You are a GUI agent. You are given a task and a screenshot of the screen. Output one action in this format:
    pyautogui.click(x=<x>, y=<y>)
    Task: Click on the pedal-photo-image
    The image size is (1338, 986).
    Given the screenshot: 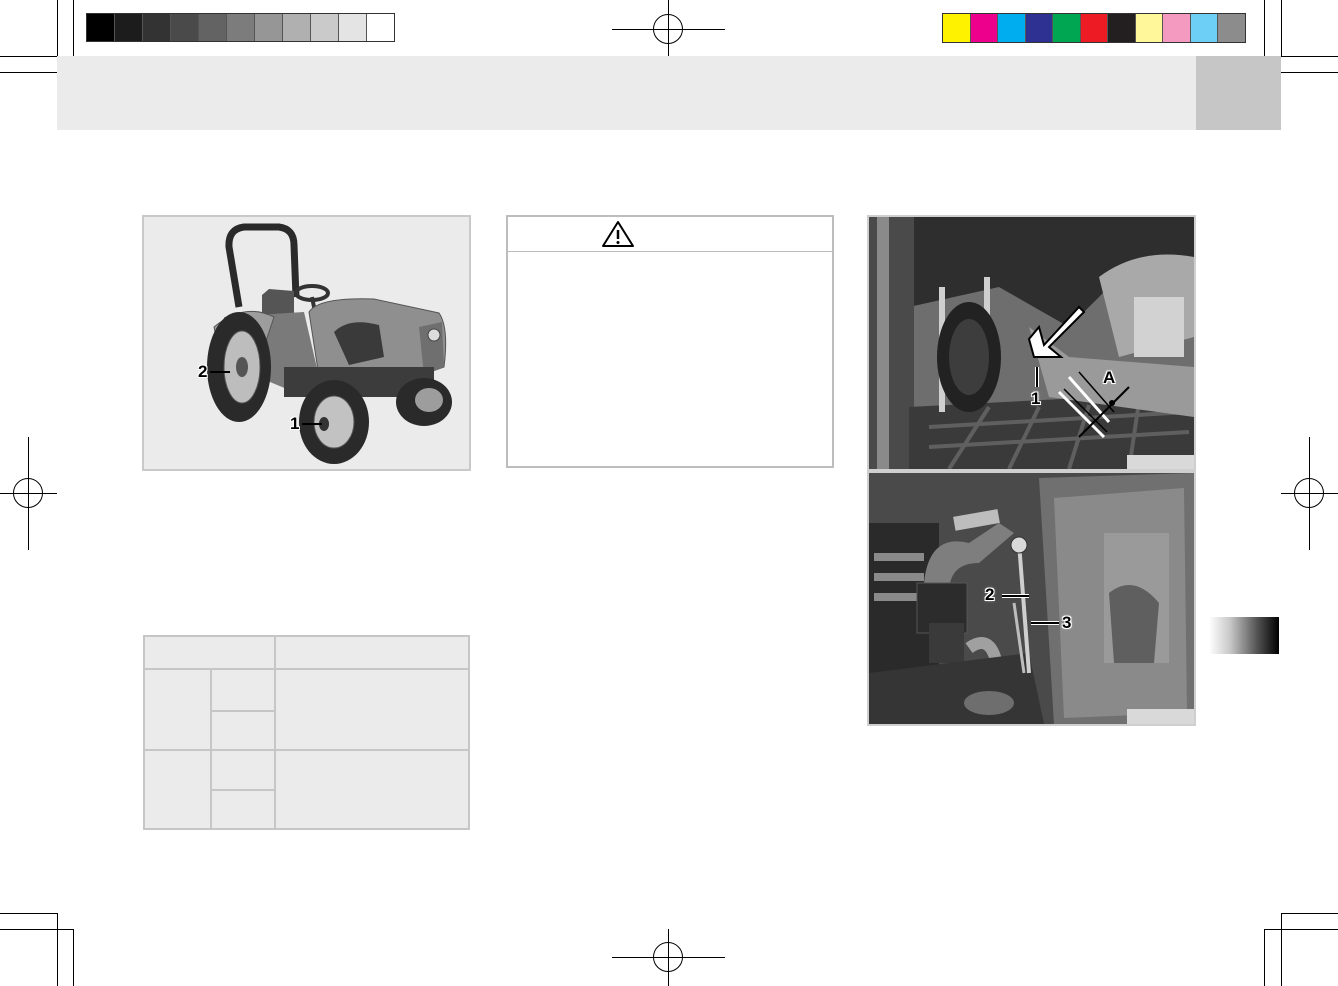 What is the action you would take?
    pyautogui.click(x=1031, y=343)
    